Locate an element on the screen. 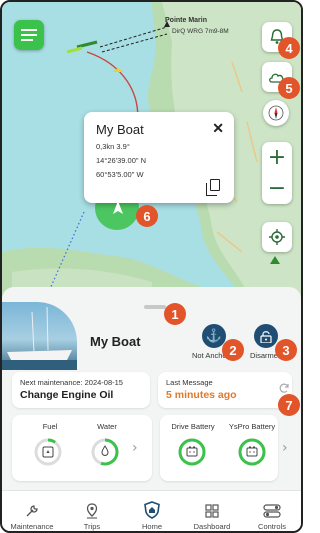 Image resolution: width=320 pixels, height=533 pixels. menu-button is located at coordinates (29, 35).